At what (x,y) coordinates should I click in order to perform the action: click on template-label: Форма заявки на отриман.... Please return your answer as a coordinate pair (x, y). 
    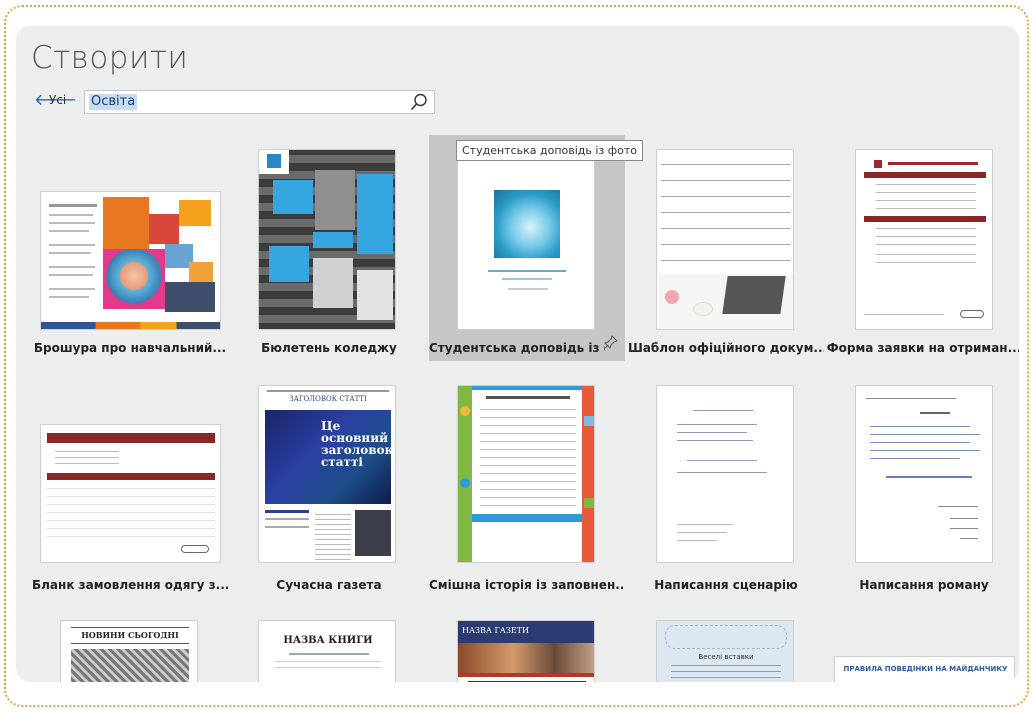
    Looking at the image, I should click on (922, 348).